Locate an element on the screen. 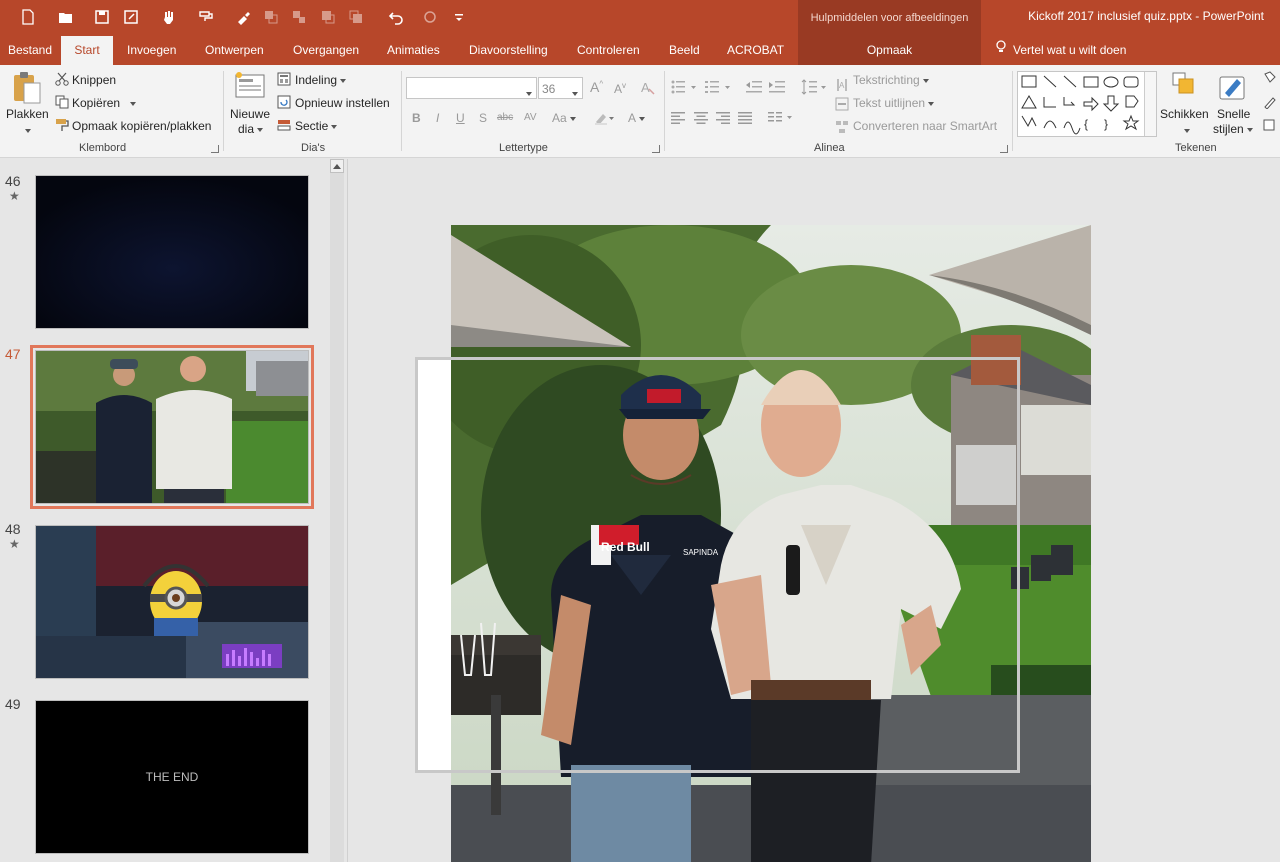 The height and width of the screenshot is (862, 1280). justify-icon is located at coordinates (745, 119).